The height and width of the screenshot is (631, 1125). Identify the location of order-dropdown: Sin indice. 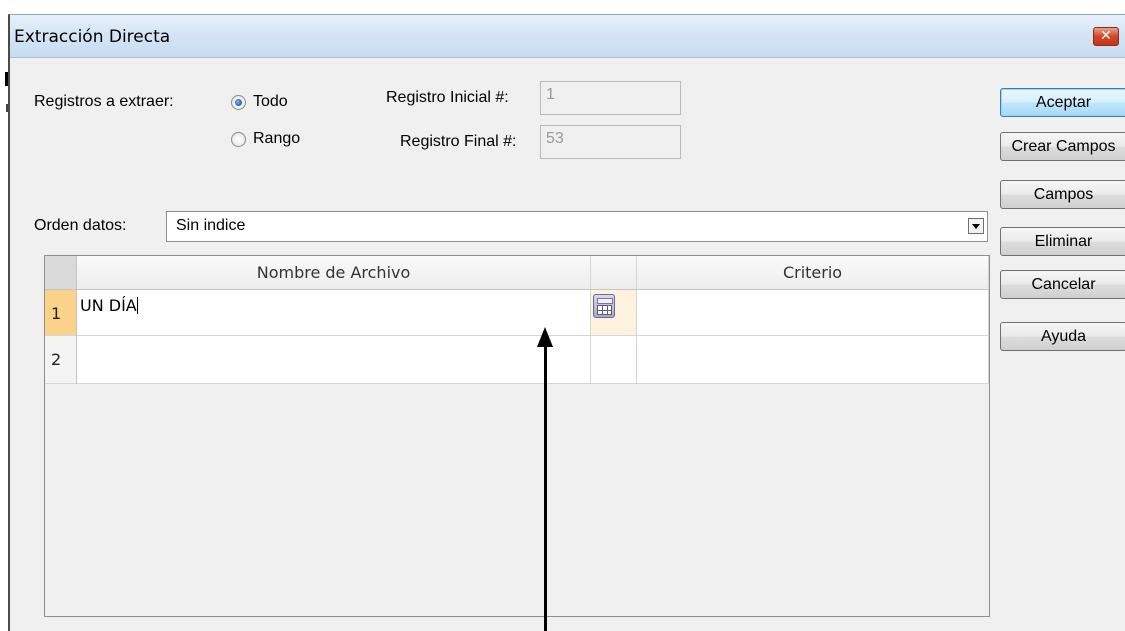
(577, 226).